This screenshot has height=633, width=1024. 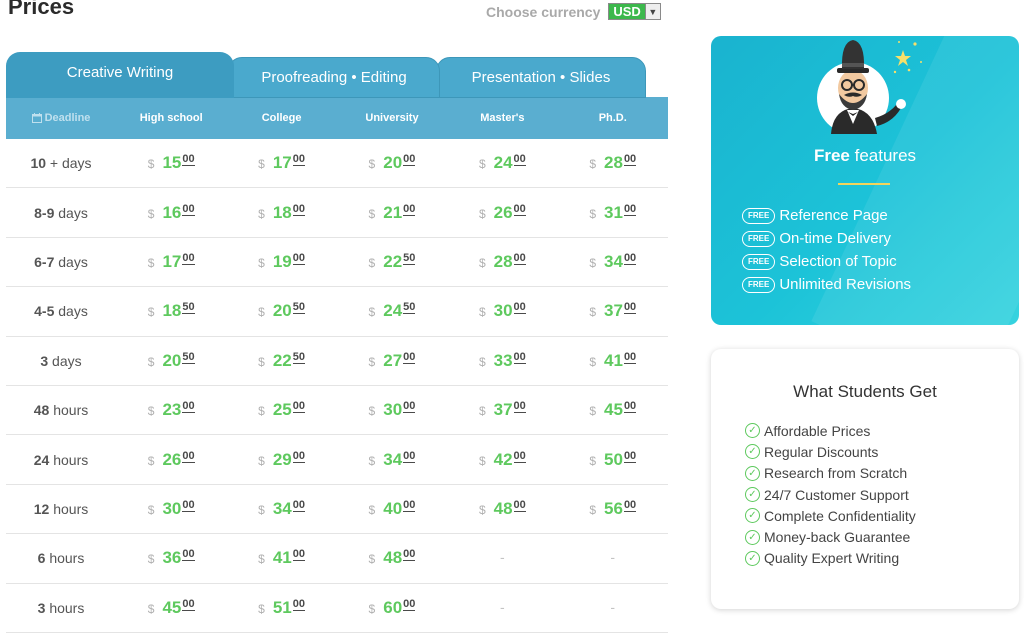 What do you see at coordinates (835, 238) in the screenshot?
I see `feature-label: On-time Delivery` at bounding box center [835, 238].